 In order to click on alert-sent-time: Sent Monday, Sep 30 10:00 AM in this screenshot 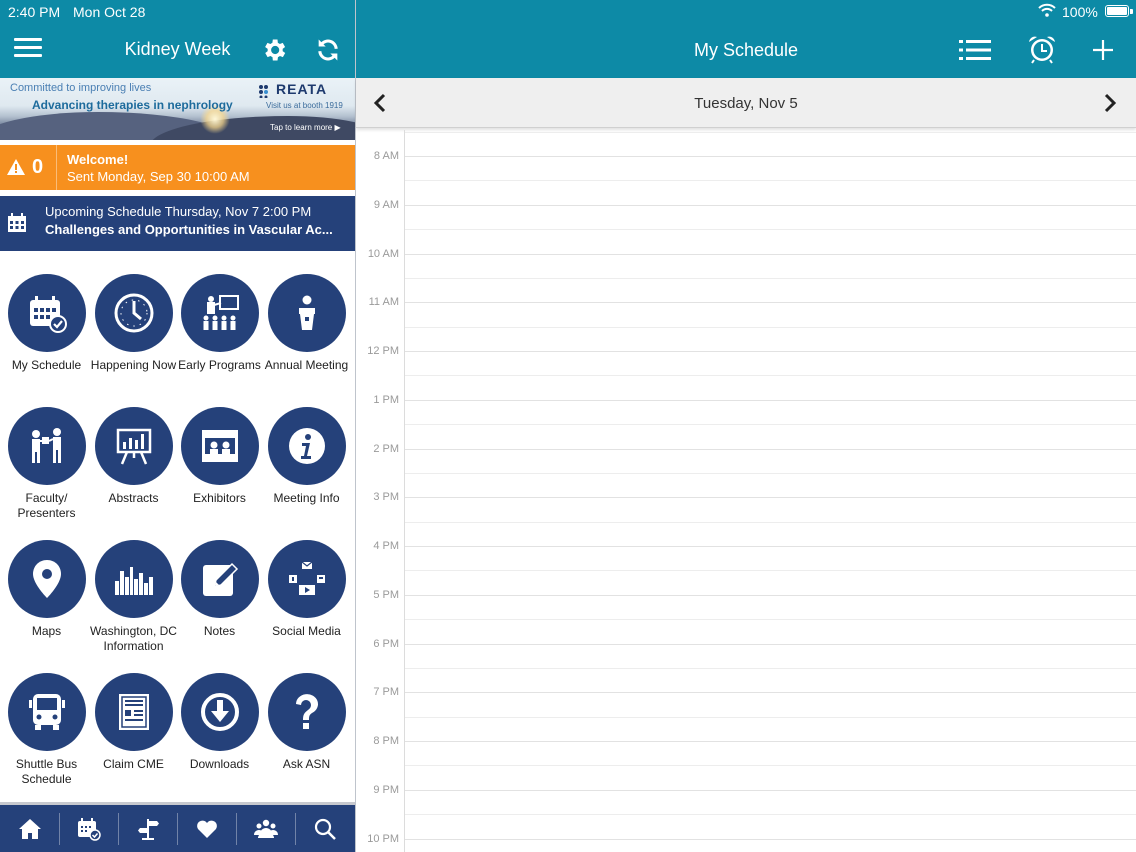, I will do `click(158, 176)`.